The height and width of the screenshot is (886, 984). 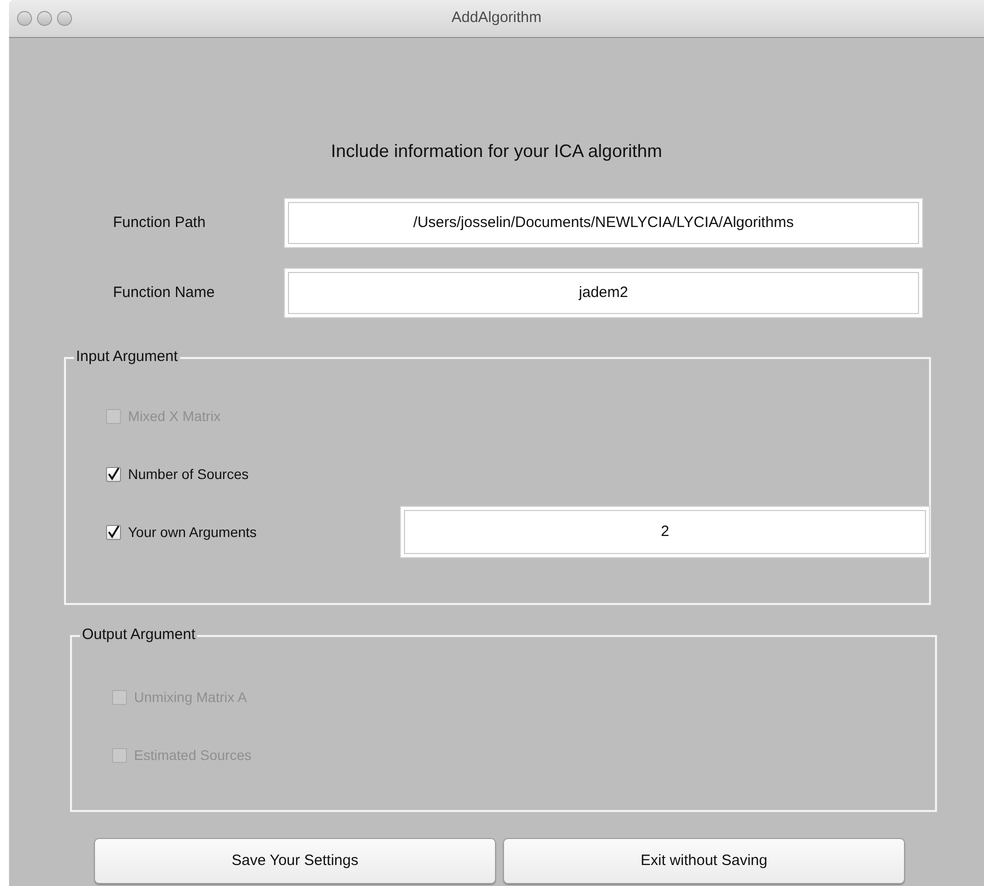 I want to click on checkbox-label: Number of Sources, so click(x=189, y=474).